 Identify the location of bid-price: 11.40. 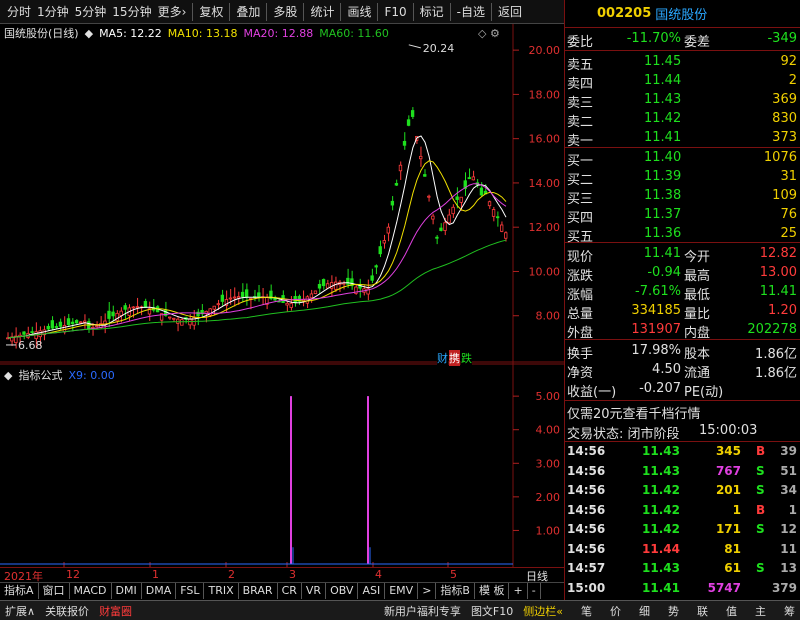
(663, 157).